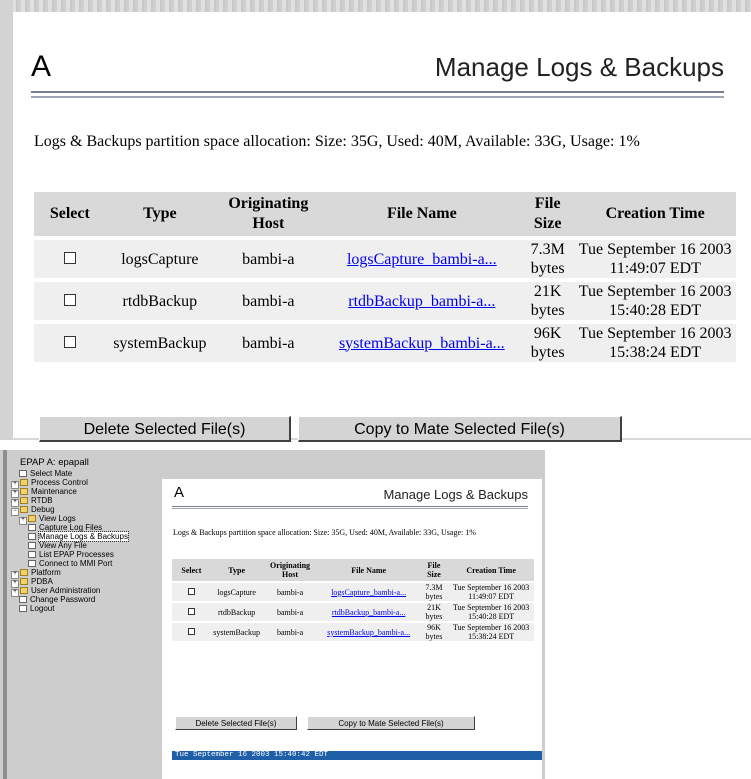  I want to click on nav-item-list-epap-processes: List EPAP Processes, so click(71, 554).